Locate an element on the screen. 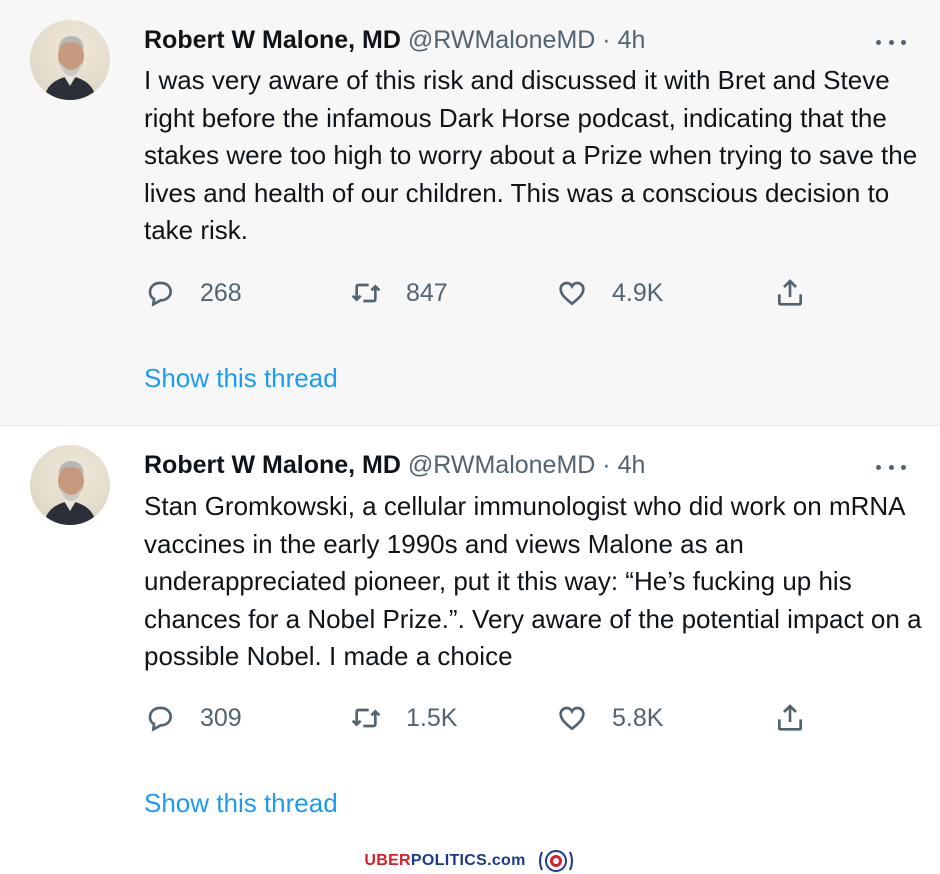 The width and height of the screenshot is (940, 874). reply-count: 268 is located at coordinates (221, 292).